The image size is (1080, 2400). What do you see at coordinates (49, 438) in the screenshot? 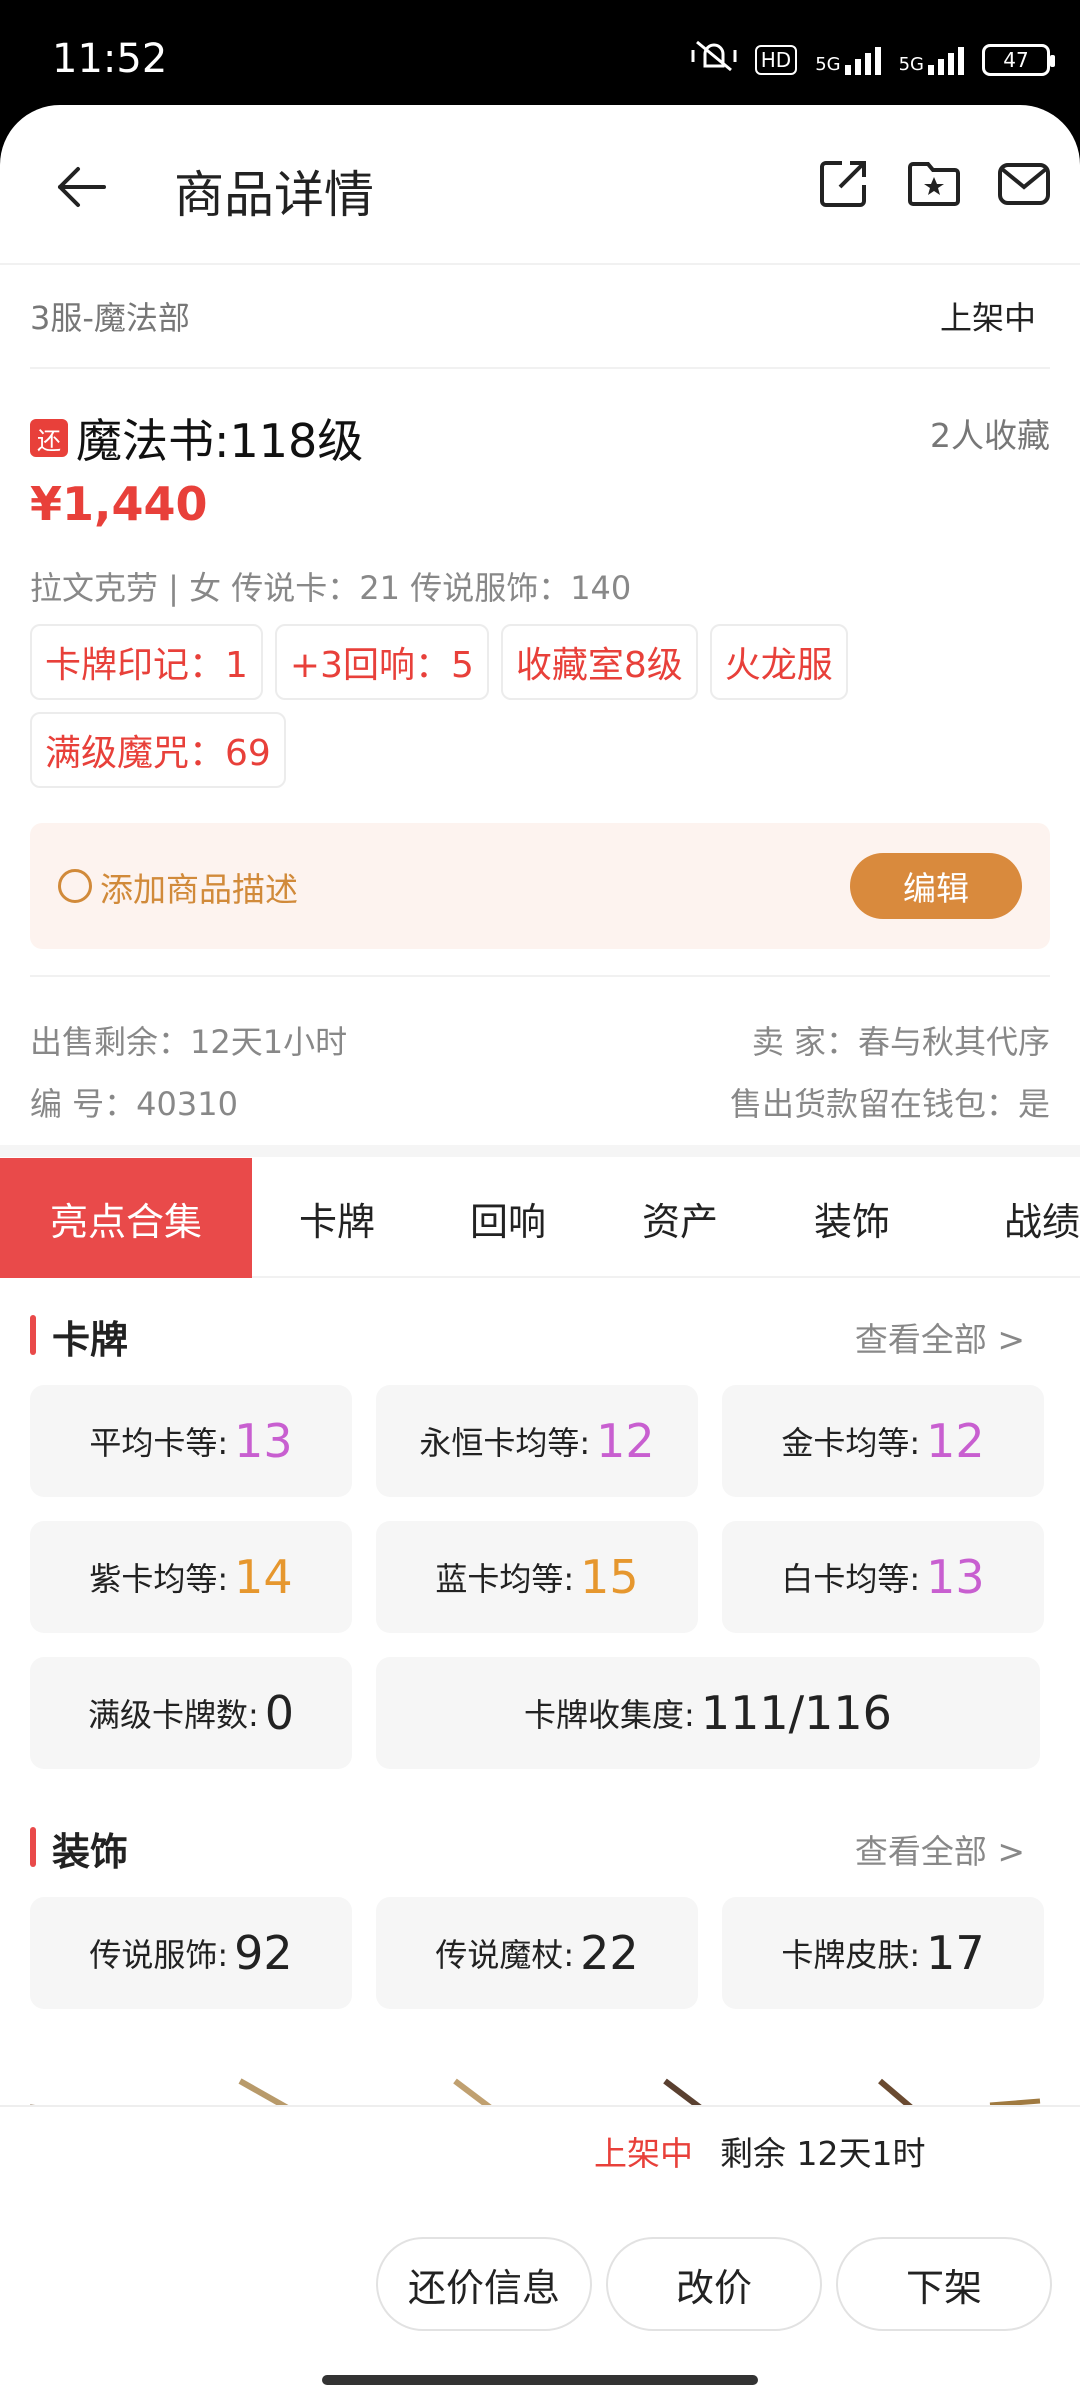
I see `bargain-tag: 还` at bounding box center [49, 438].